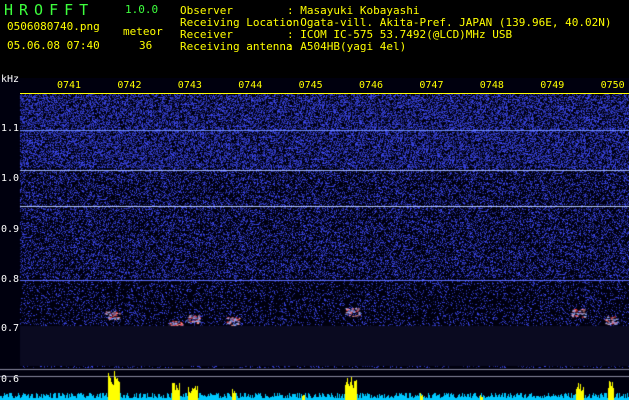  What do you see at coordinates (324, 93) in the screenshot?
I see `time-axis-line` at bounding box center [324, 93].